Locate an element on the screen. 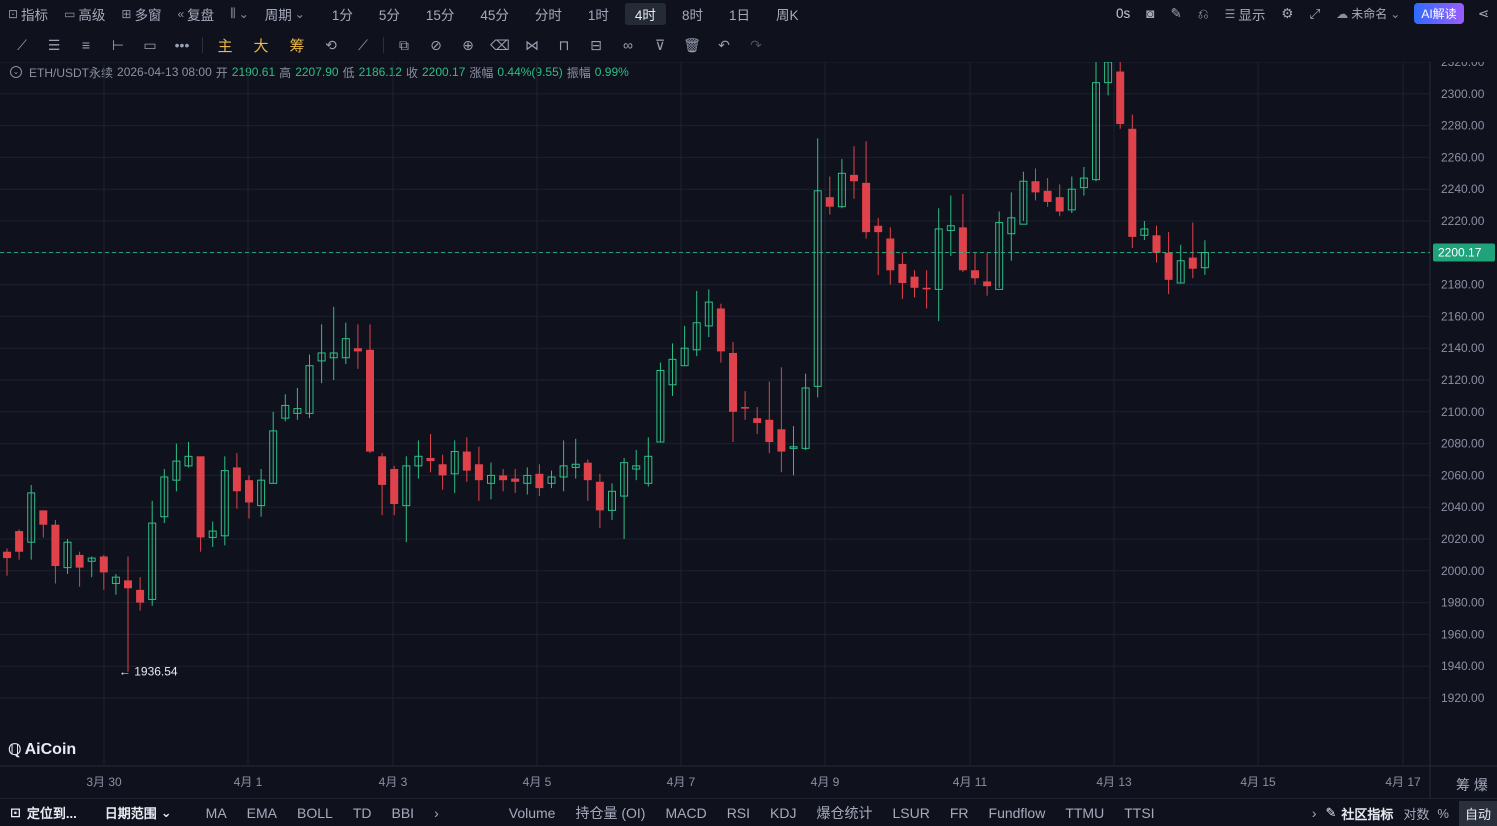 This screenshot has height=826, width=1497. y-tick-label: 2240.00 is located at coordinates (1463, 189).